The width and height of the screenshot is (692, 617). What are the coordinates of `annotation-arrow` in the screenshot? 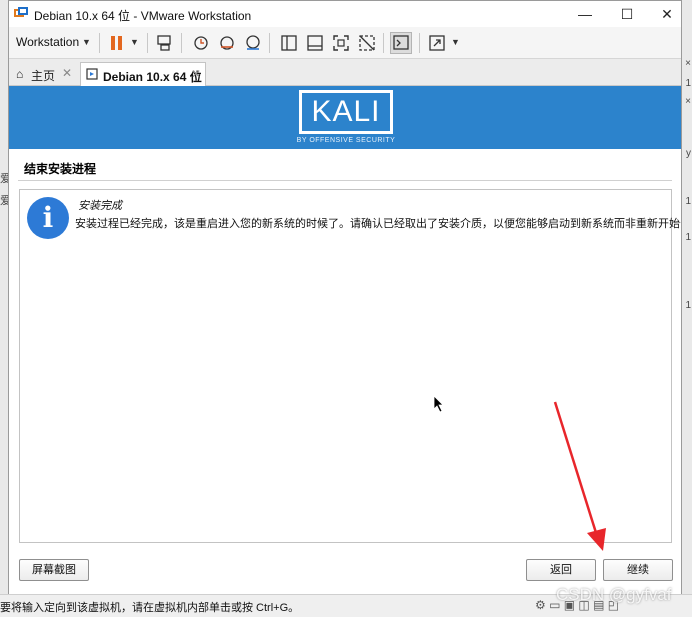 It's located at (579, 476).